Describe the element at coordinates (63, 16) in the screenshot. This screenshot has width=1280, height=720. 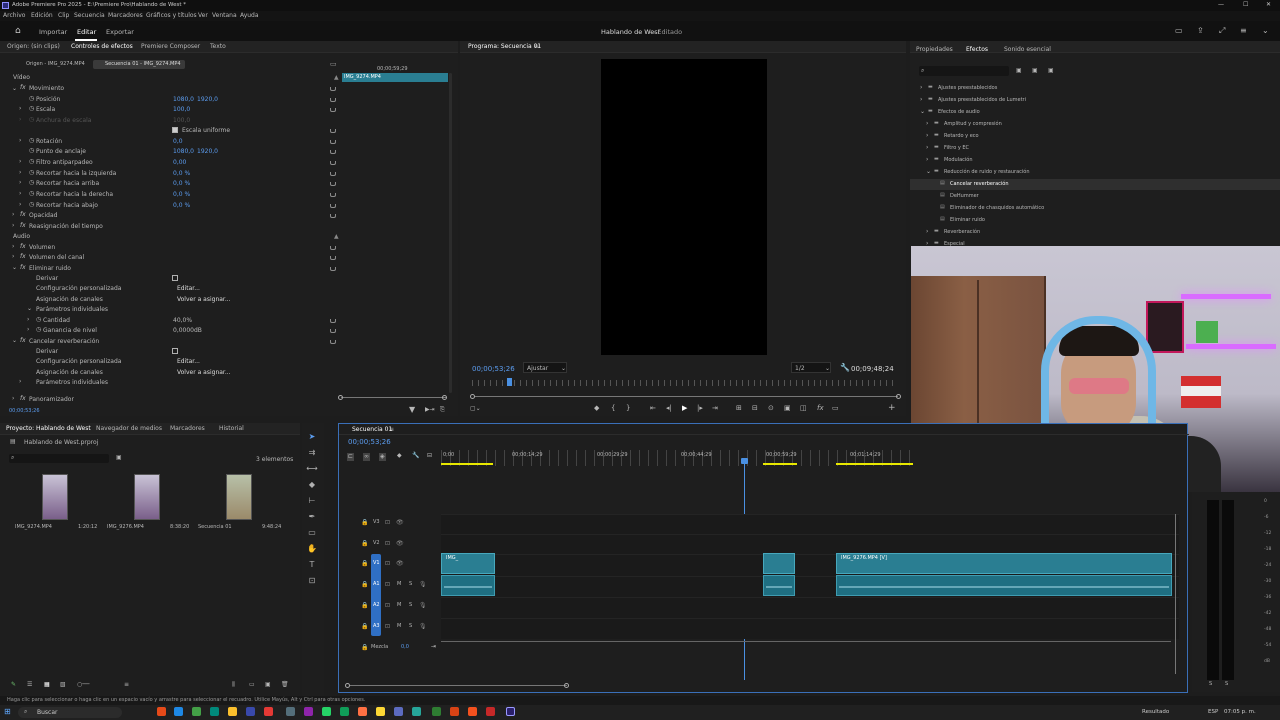
I see `menu-clip: Clip` at that location.